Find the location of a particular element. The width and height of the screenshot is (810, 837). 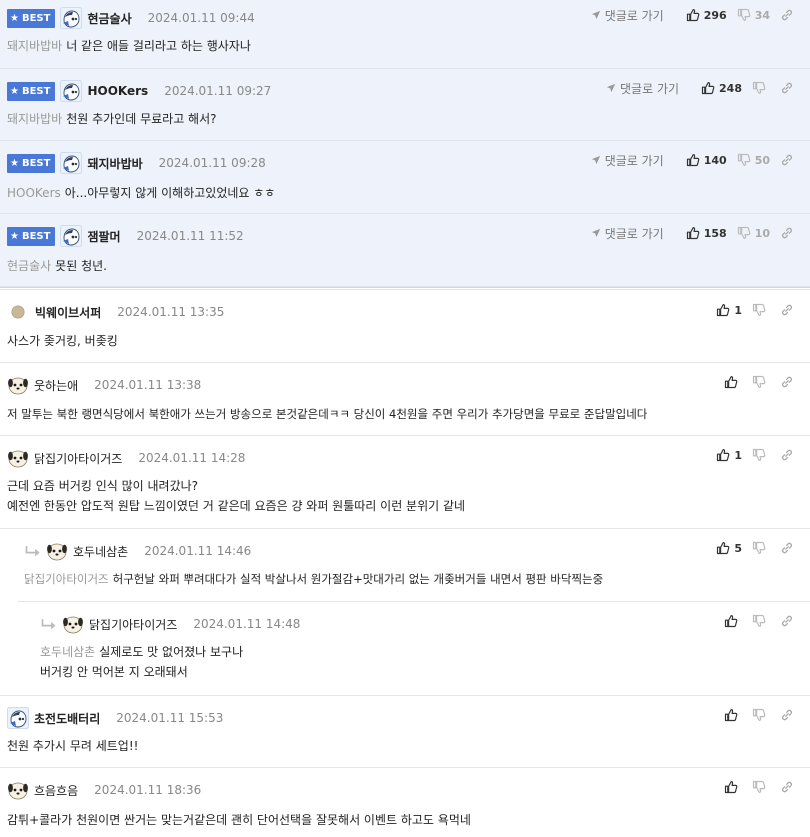

comment-date: 2024.01.11 14:48 is located at coordinates (247, 624).